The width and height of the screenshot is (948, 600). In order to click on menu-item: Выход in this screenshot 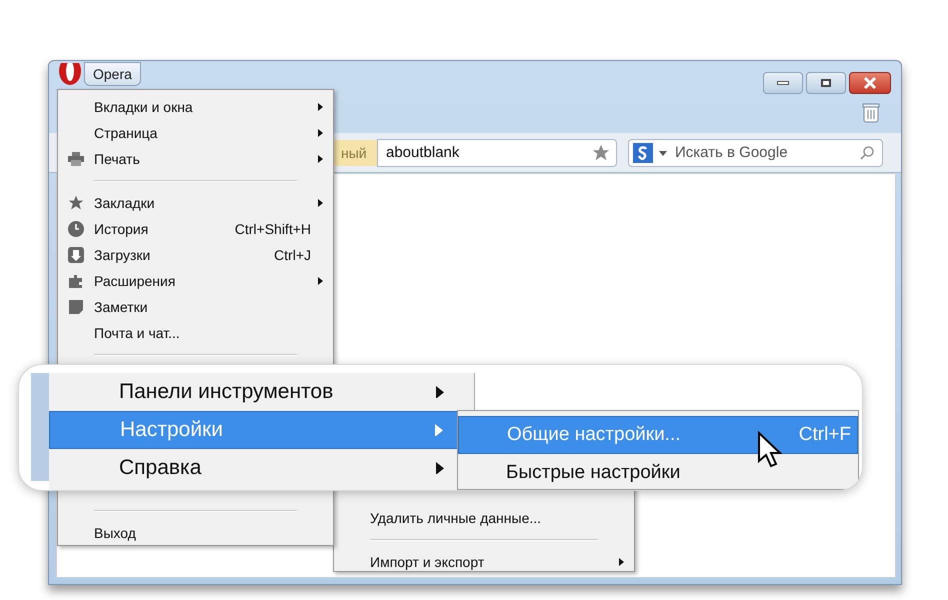, I will do `click(195, 533)`.